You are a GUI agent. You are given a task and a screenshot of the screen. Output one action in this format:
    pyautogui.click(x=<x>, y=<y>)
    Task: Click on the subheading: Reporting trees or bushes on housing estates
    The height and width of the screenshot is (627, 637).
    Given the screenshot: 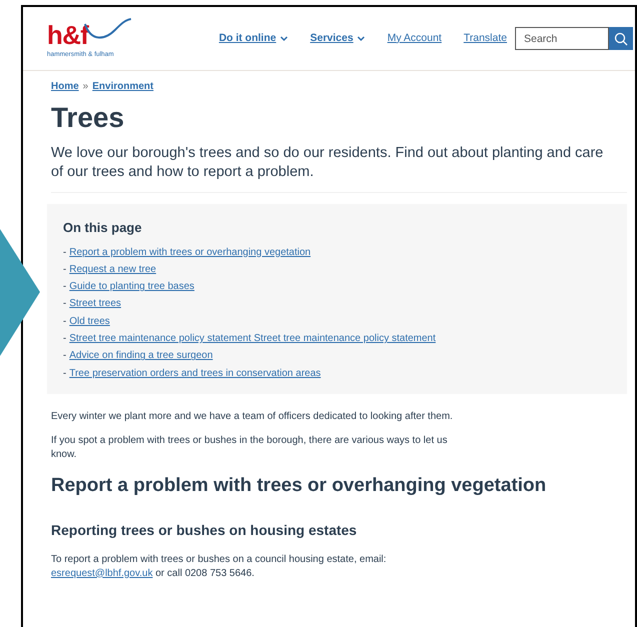 What is the action you would take?
    pyautogui.click(x=204, y=530)
    